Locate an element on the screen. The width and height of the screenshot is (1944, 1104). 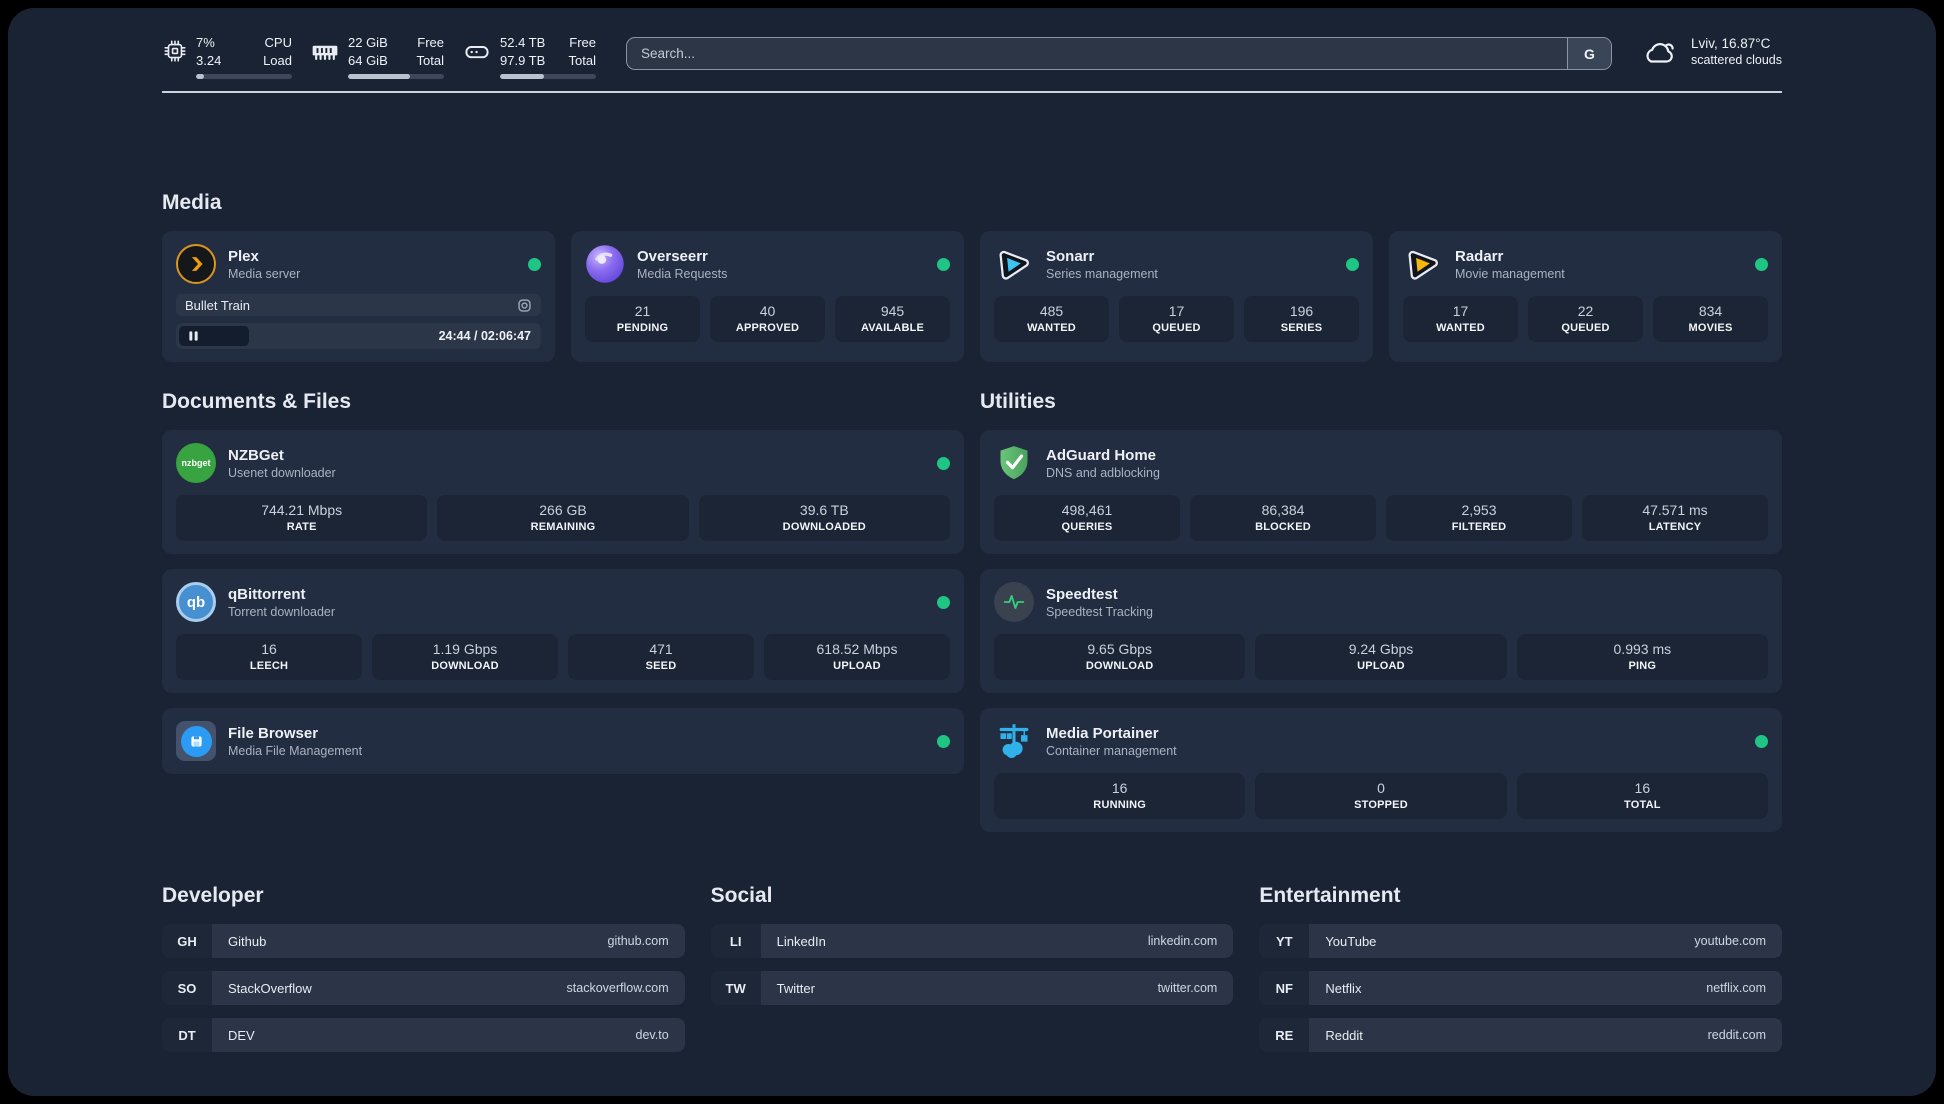
bookmark-url: github.com is located at coordinates (638, 941).